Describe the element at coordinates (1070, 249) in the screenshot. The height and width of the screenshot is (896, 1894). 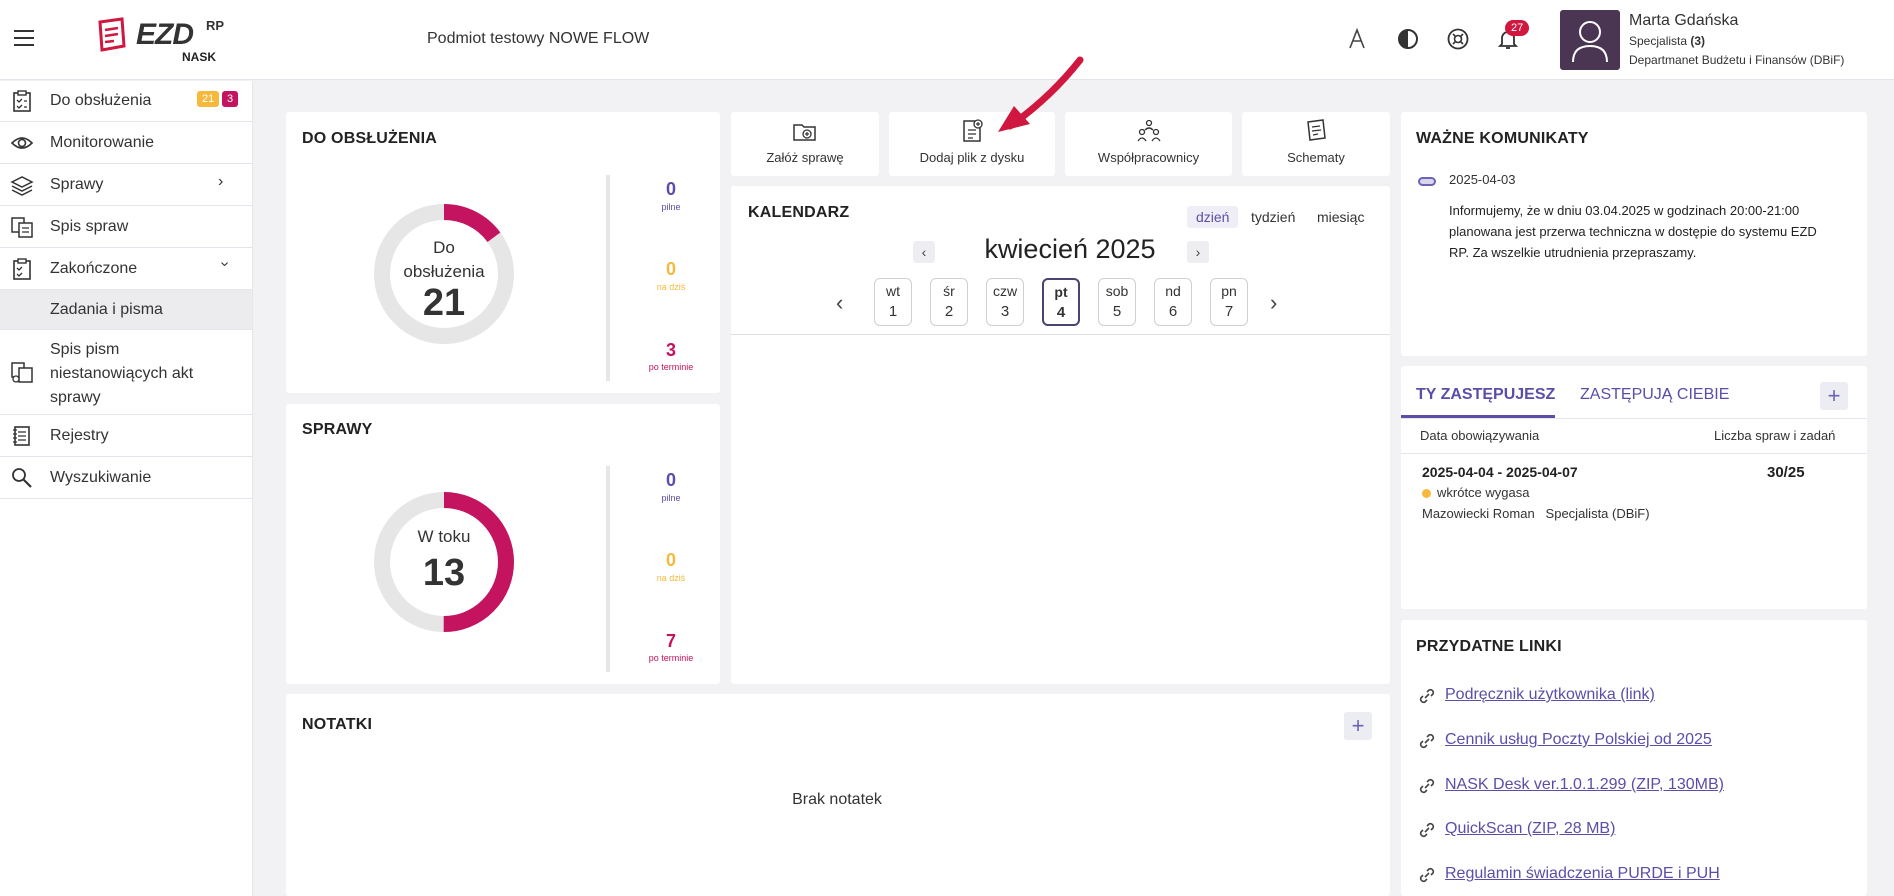
I see `calendar-month: kwiecień 2025` at that location.